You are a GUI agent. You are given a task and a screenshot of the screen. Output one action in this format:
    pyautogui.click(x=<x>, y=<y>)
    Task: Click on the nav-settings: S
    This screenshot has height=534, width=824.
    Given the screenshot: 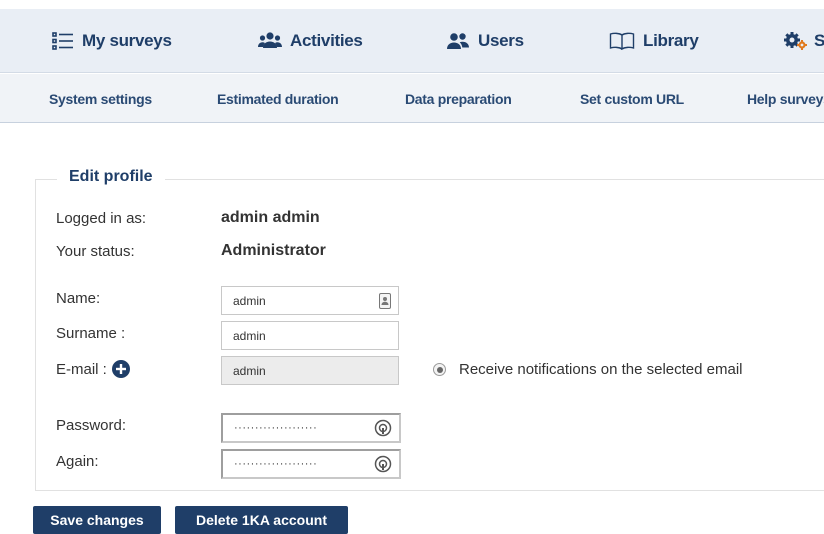 What is the action you would take?
    pyautogui.click(x=804, y=41)
    